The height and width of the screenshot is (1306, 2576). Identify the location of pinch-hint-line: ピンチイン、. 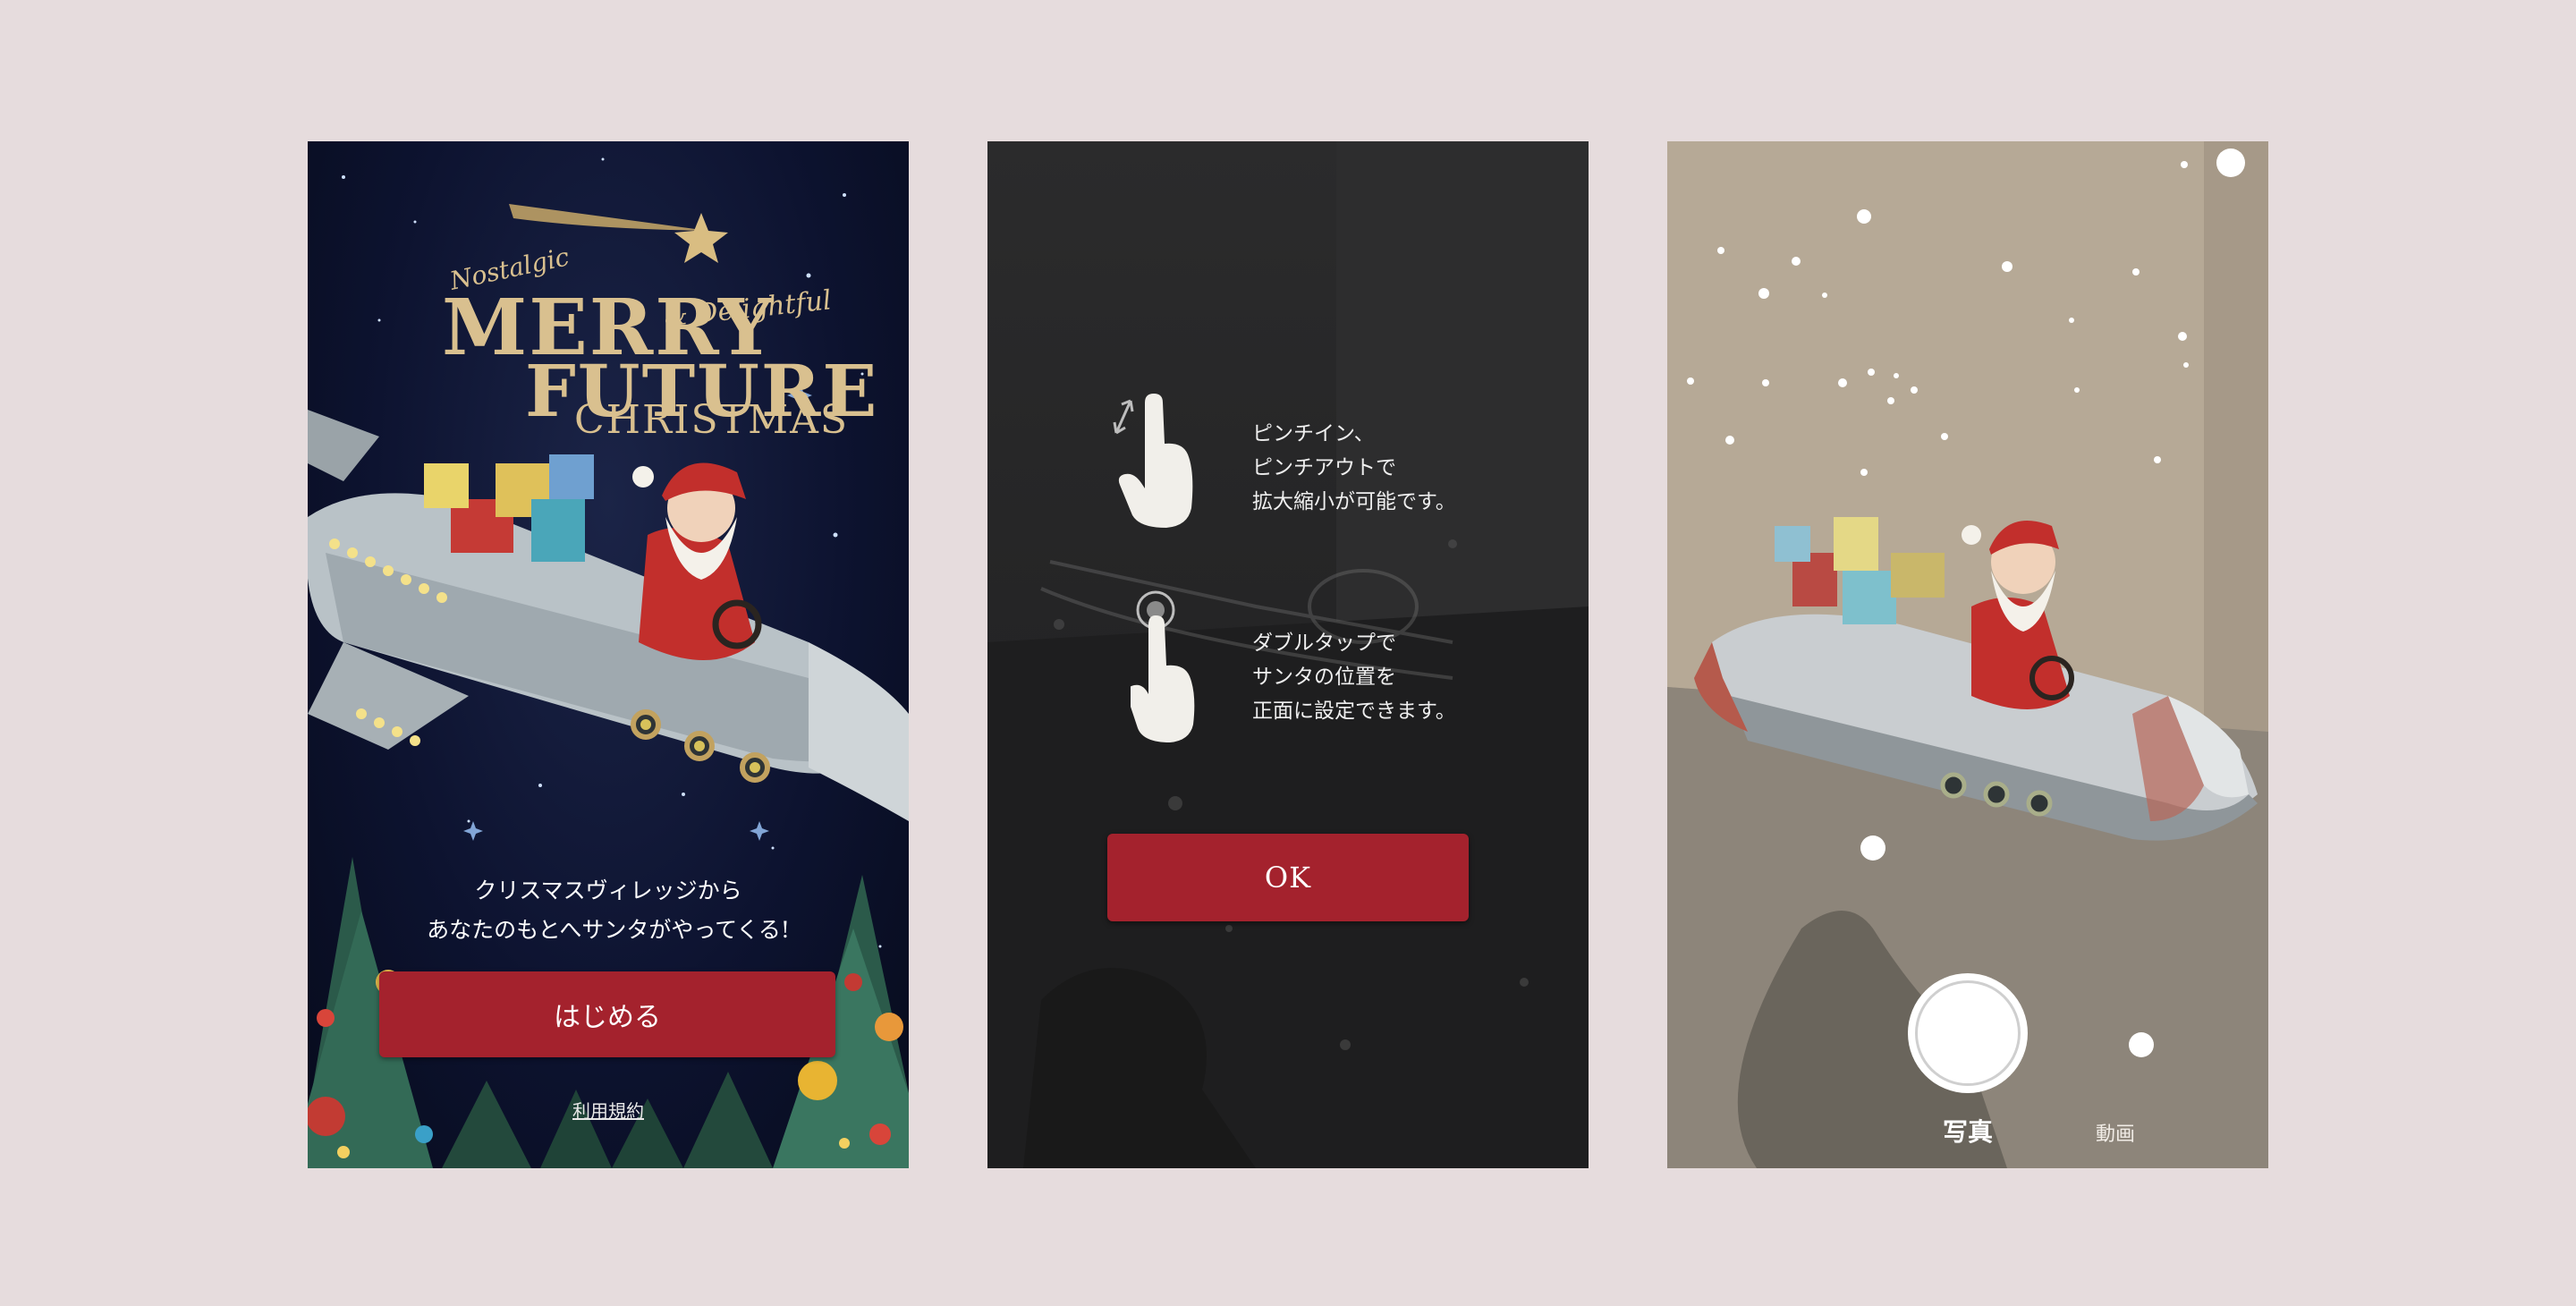
(1313, 433).